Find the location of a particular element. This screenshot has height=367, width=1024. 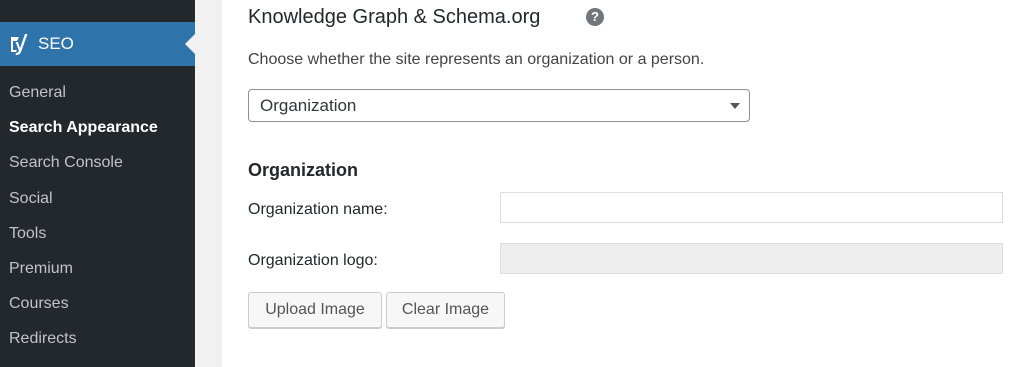

organization-logo-label: Organization logo: is located at coordinates (313, 260).